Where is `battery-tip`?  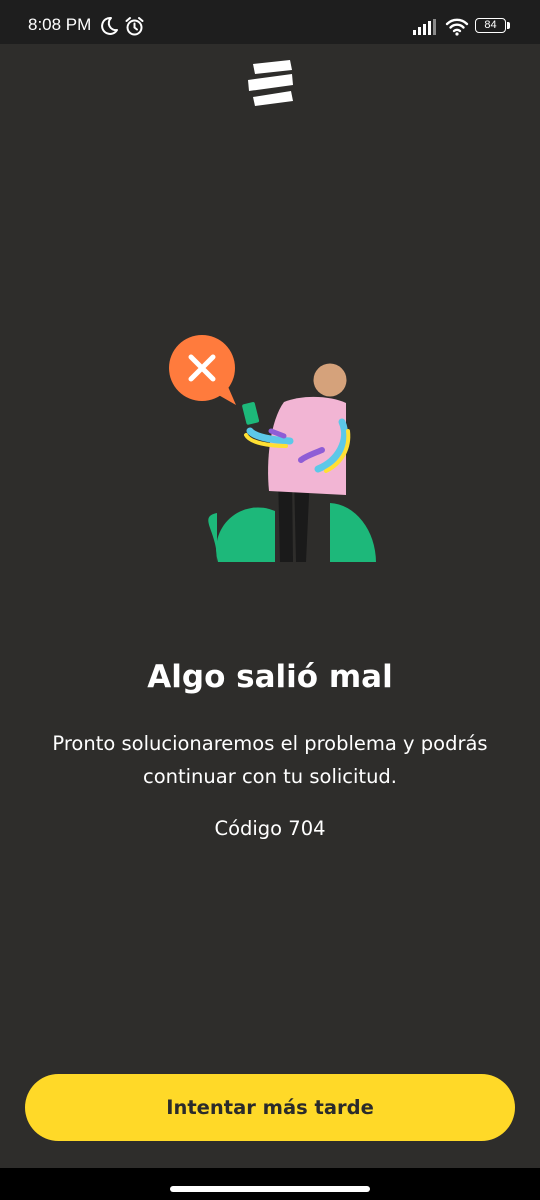
battery-tip is located at coordinates (508, 25).